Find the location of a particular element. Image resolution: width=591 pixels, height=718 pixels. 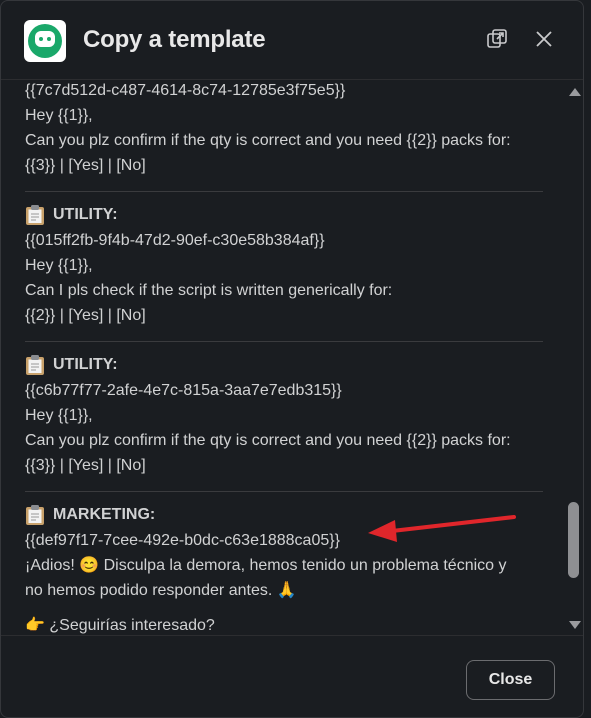

template-id: {{c6b77f77-2afe-4e7c-815a-3aa7e7edb315}} is located at coordinates (183, 390).